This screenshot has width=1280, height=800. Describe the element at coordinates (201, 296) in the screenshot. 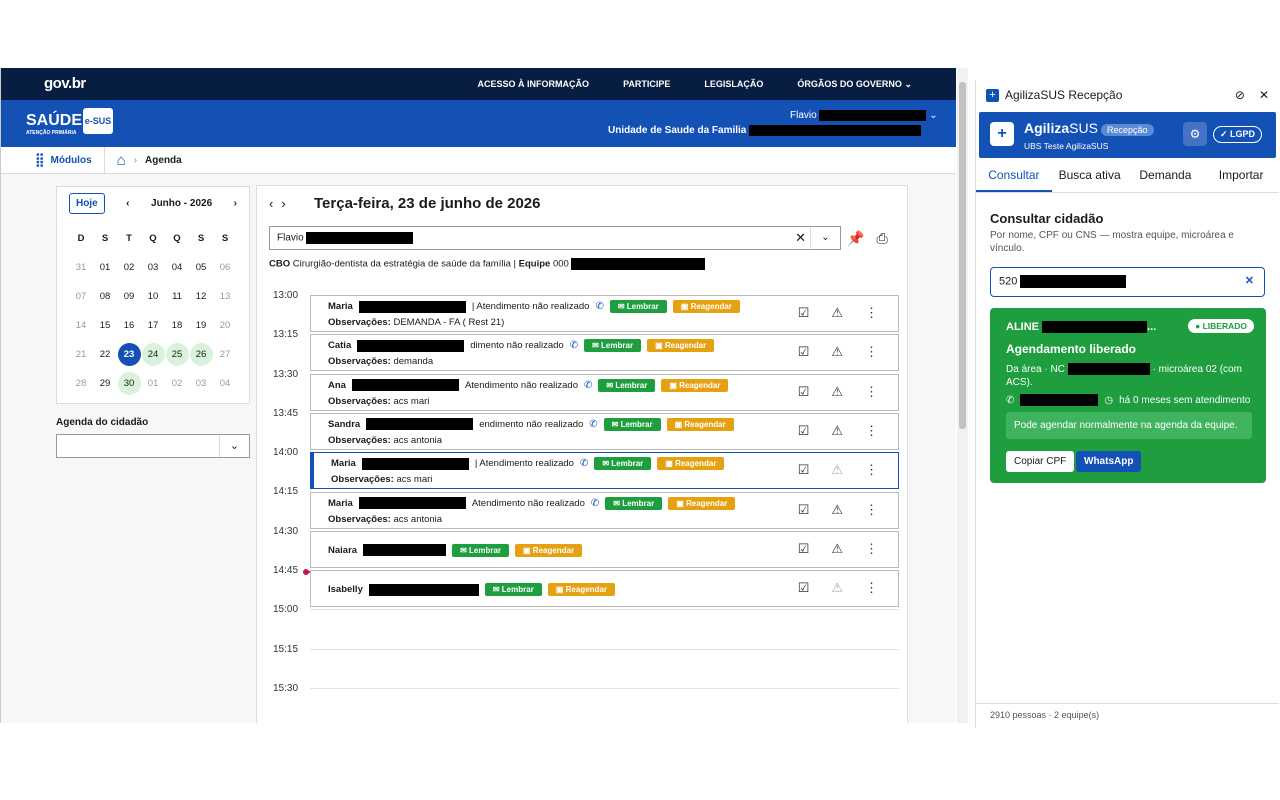

I see `calendar-day: 12` at that location.